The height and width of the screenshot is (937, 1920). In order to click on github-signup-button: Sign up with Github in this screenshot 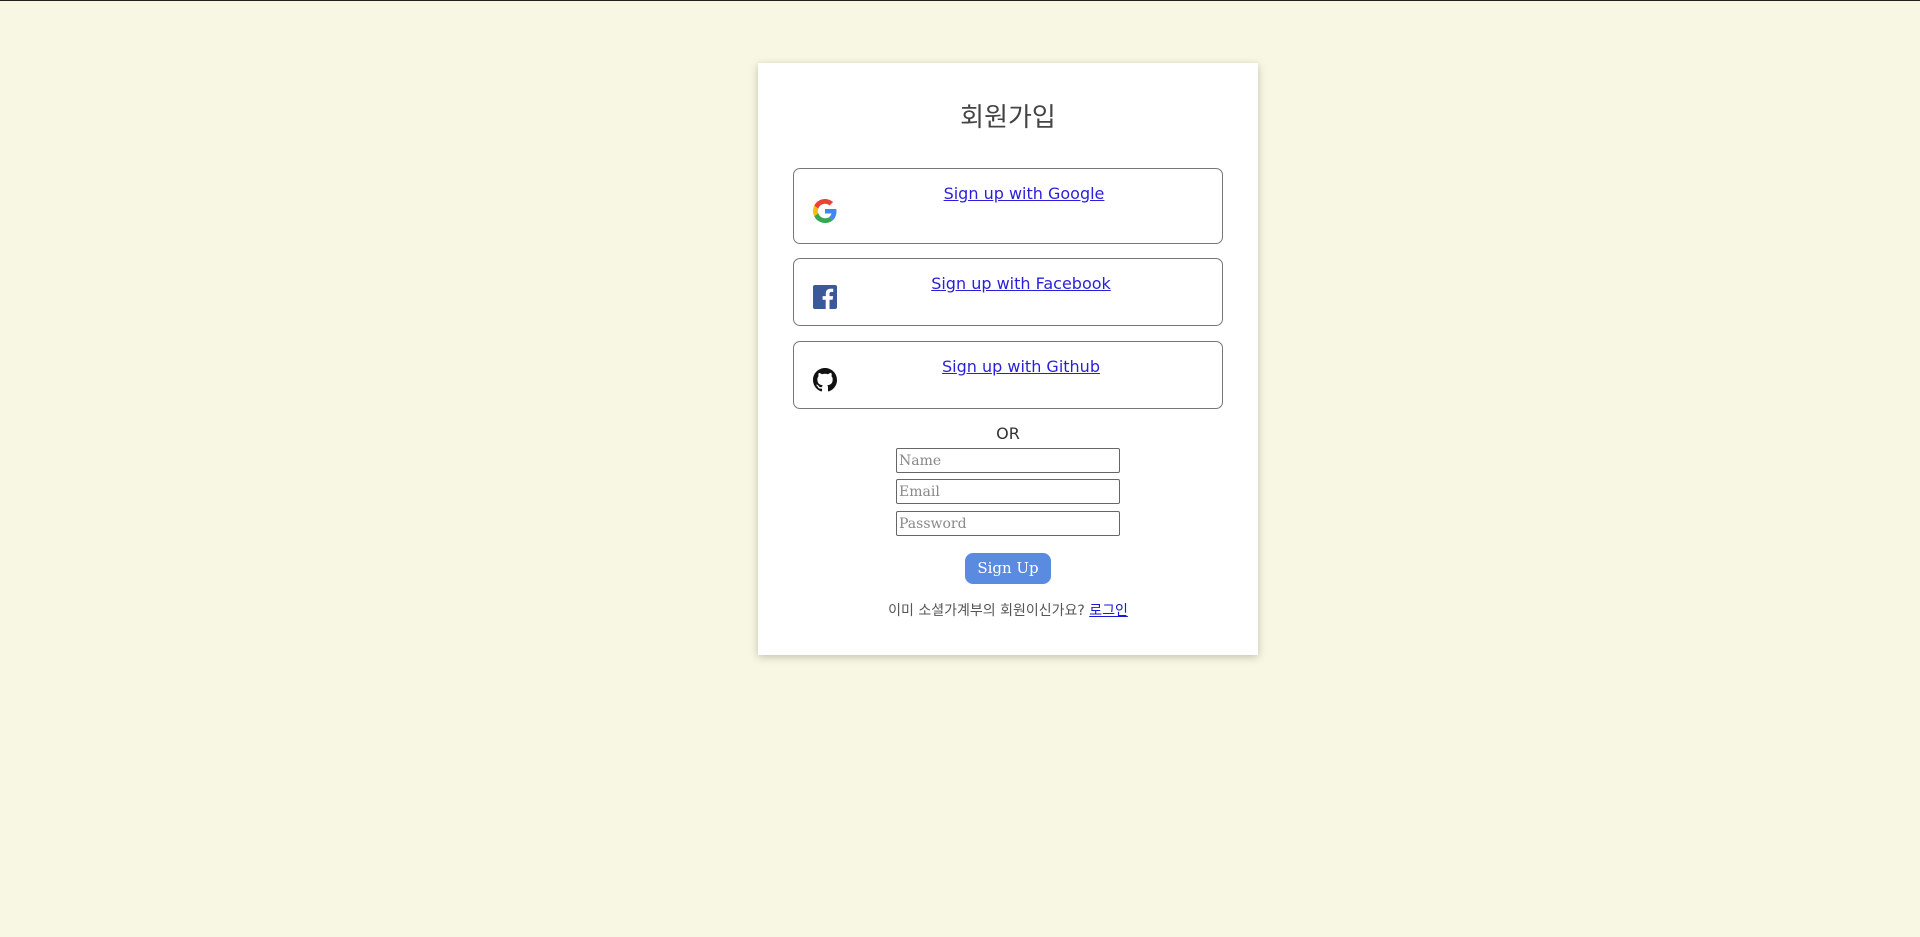, I will do `click(1008, 375)`.